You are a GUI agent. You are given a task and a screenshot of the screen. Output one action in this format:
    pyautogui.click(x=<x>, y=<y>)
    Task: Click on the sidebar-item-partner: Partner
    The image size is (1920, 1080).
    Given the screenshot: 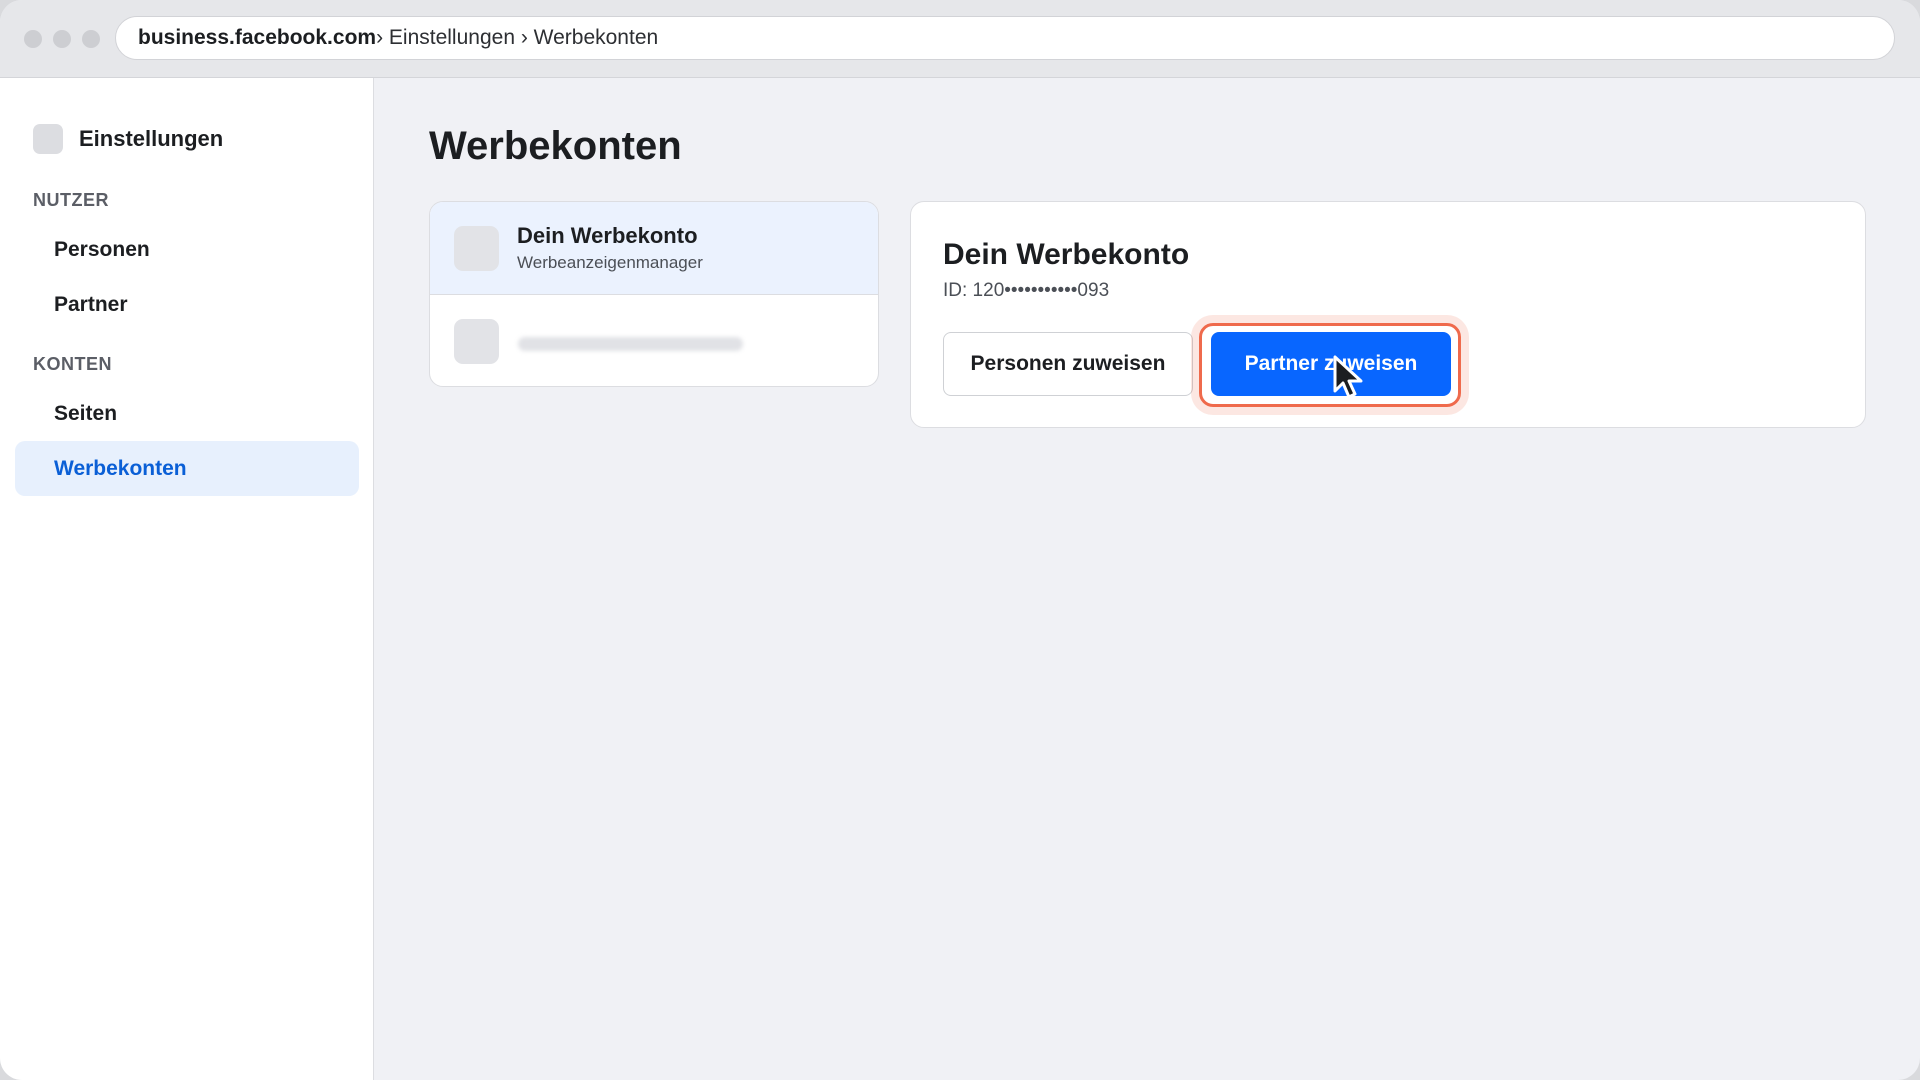 What is the action you would take?
    pyautogui.click(x=187, y=304)
    